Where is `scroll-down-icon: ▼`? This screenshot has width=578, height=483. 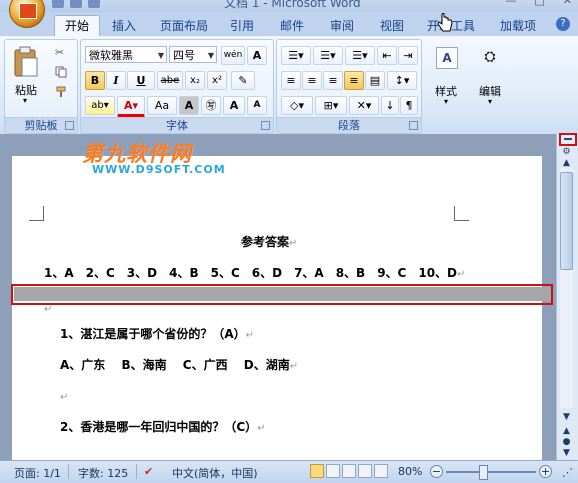 scroll-down-icon: ▼ is located at coordinates (566, 417).